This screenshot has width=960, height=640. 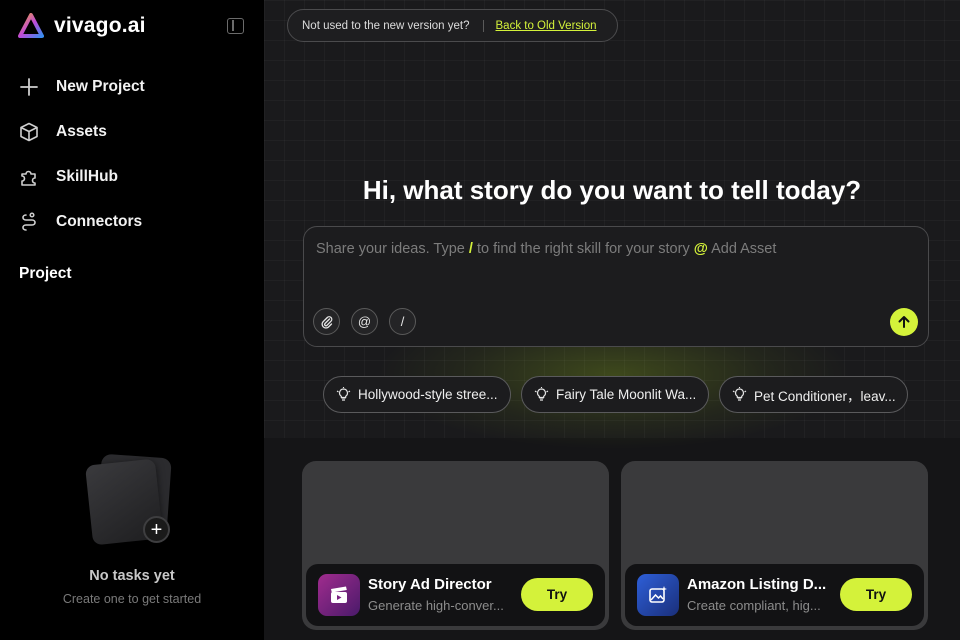 What do you see at coordinates (28, 178) in the screenshot?
I see `puzzle-icon` at bounding box center [28, 178].